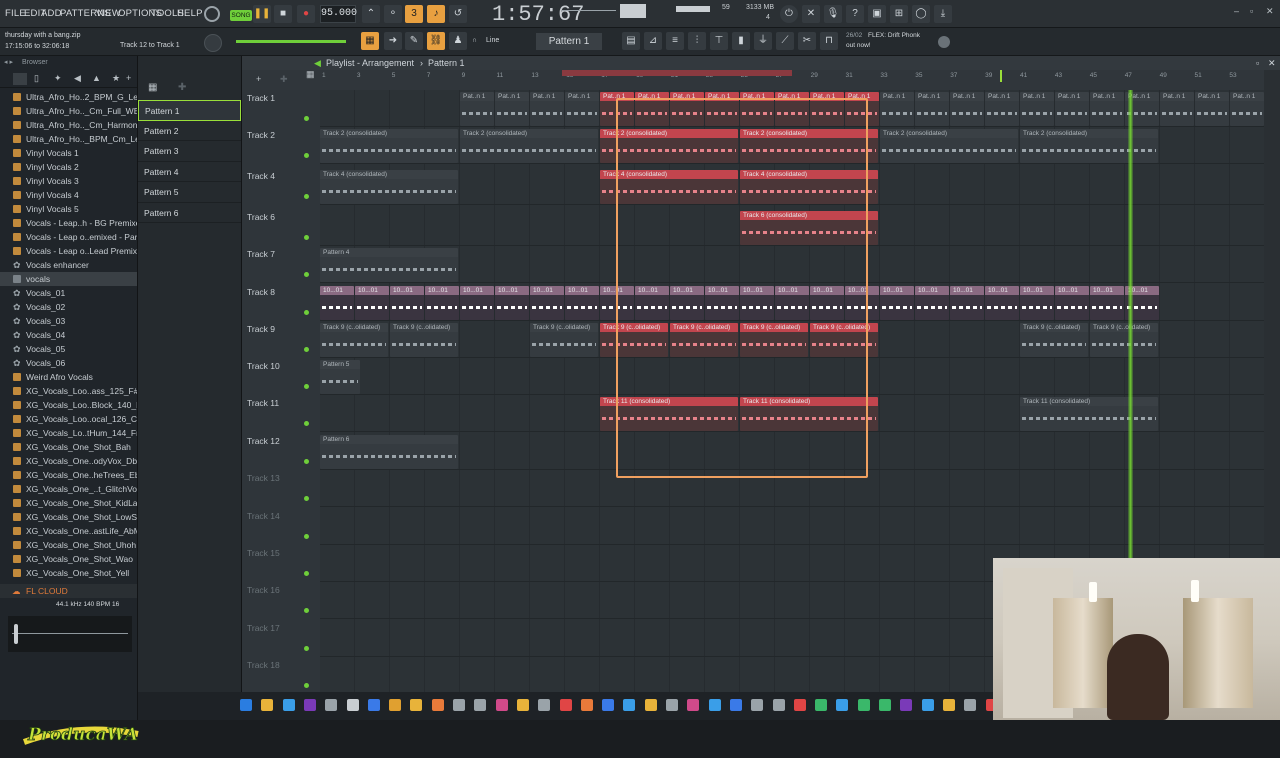 The width and height of the screenshot is (1280, 758). What do you see at coordinates (58, 78) in the screenshot?
I see `browser-search-icon: ✦` at bounding box center [58, 78].